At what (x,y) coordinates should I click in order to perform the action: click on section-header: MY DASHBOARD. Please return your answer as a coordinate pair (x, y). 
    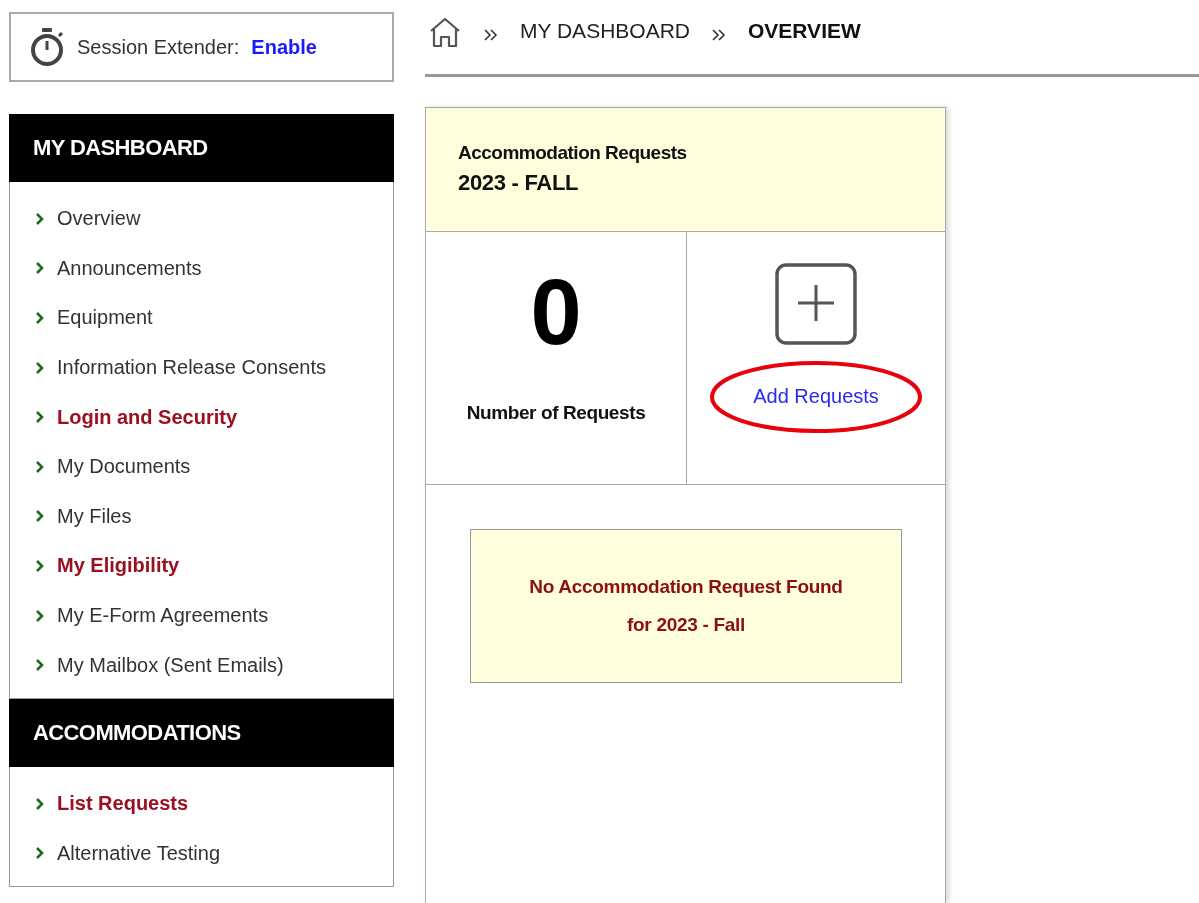
    Looking at the image, I should click on (201, 148).